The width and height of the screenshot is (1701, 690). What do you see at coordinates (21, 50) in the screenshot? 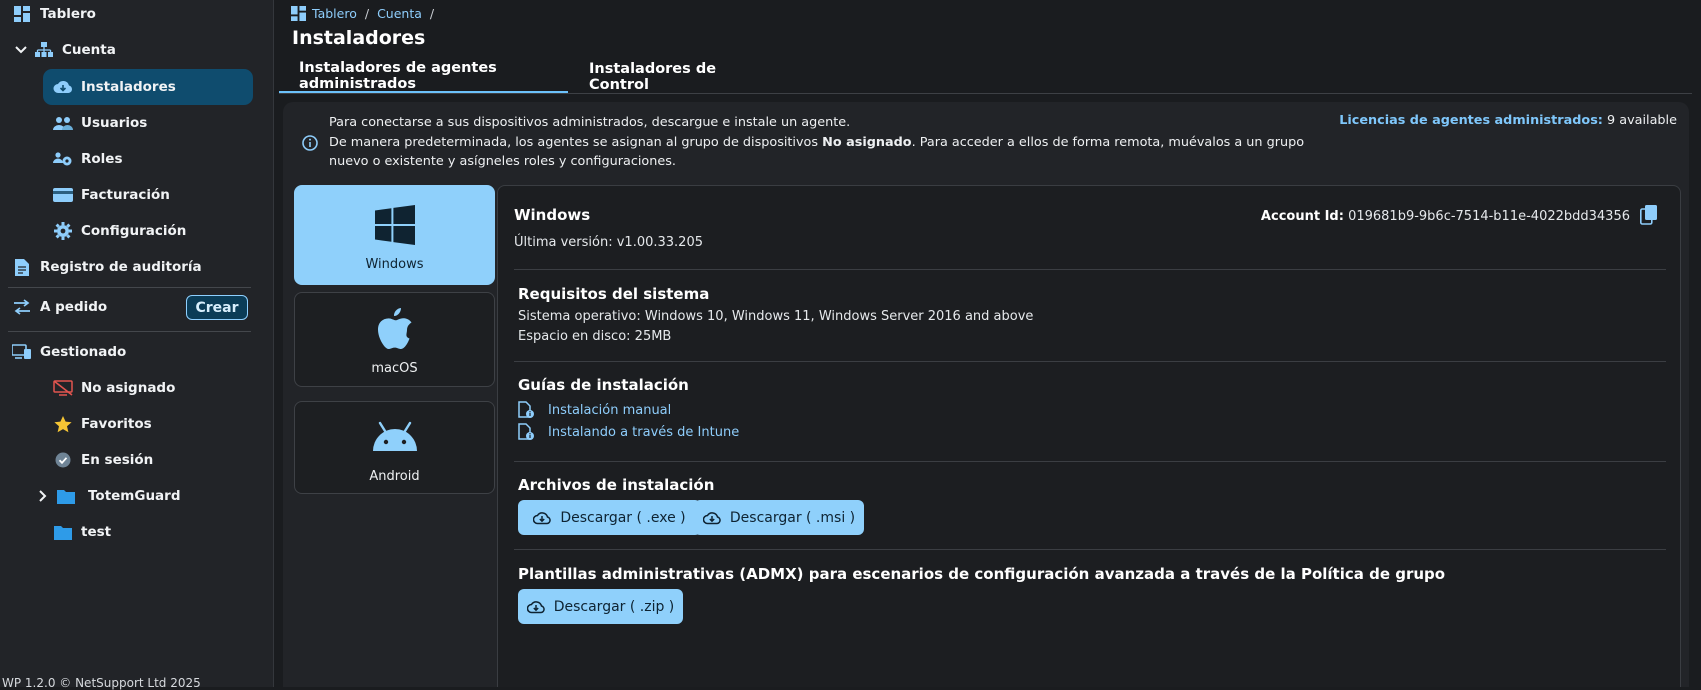
I see `chevron-down-icon` at bounding box center [21, 50].